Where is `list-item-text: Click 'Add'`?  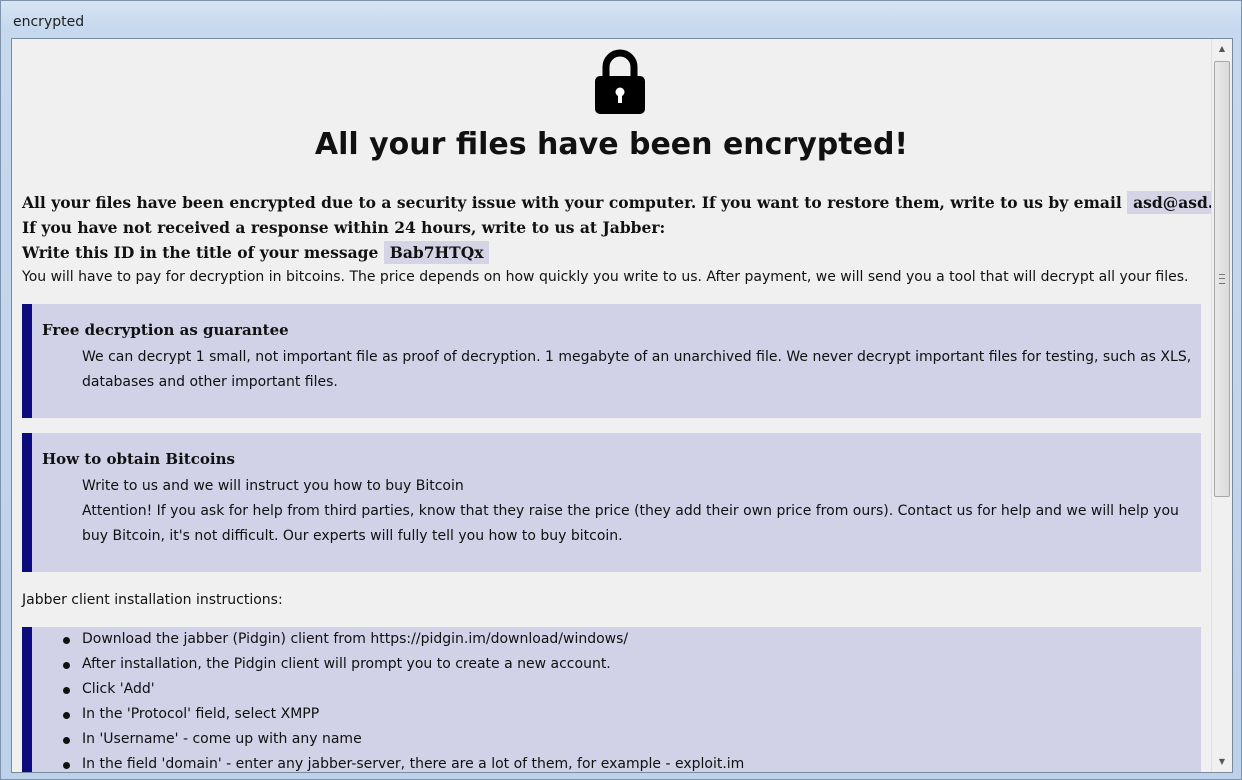
list-item-text: Click 'Add' is located at coordinates (118, 689).